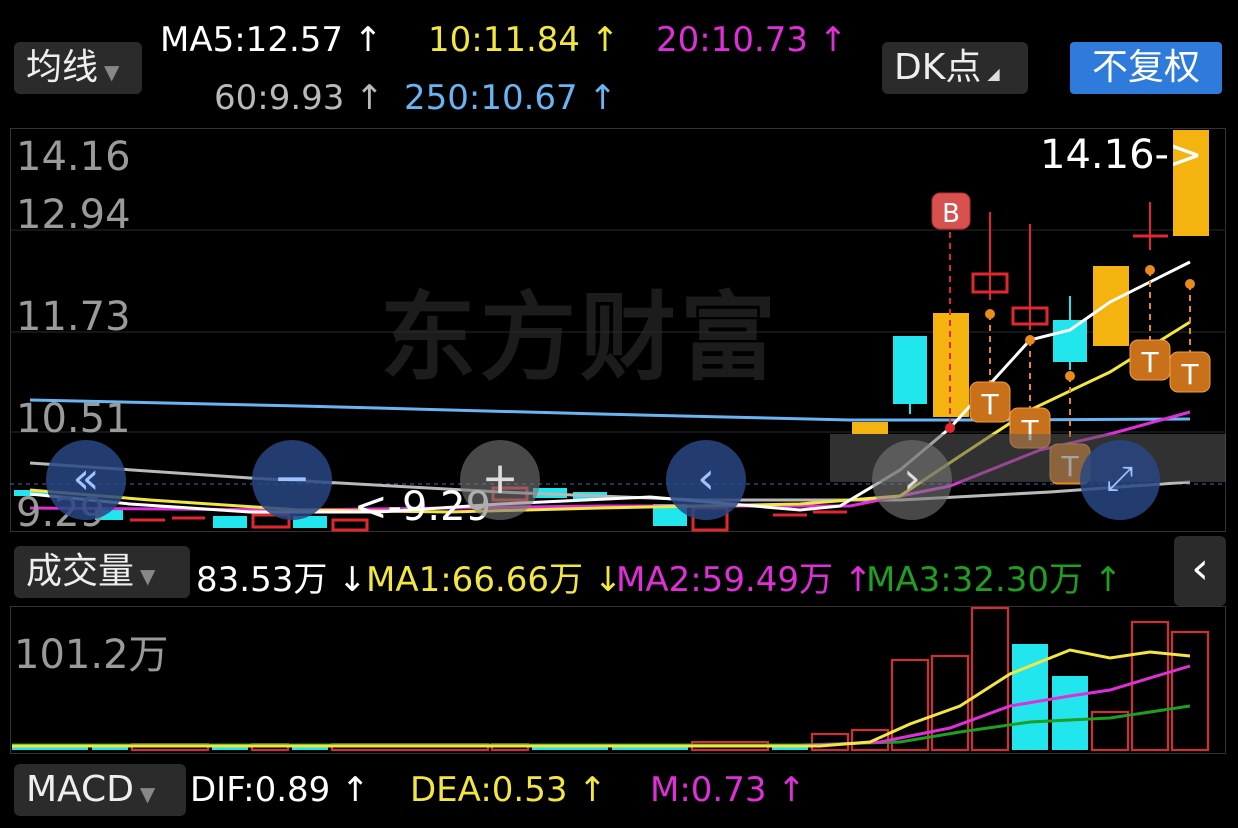 This screenshot has height=828, width=1238. I want to click on macd-dropdown-label: MACD, so click(80, 789).